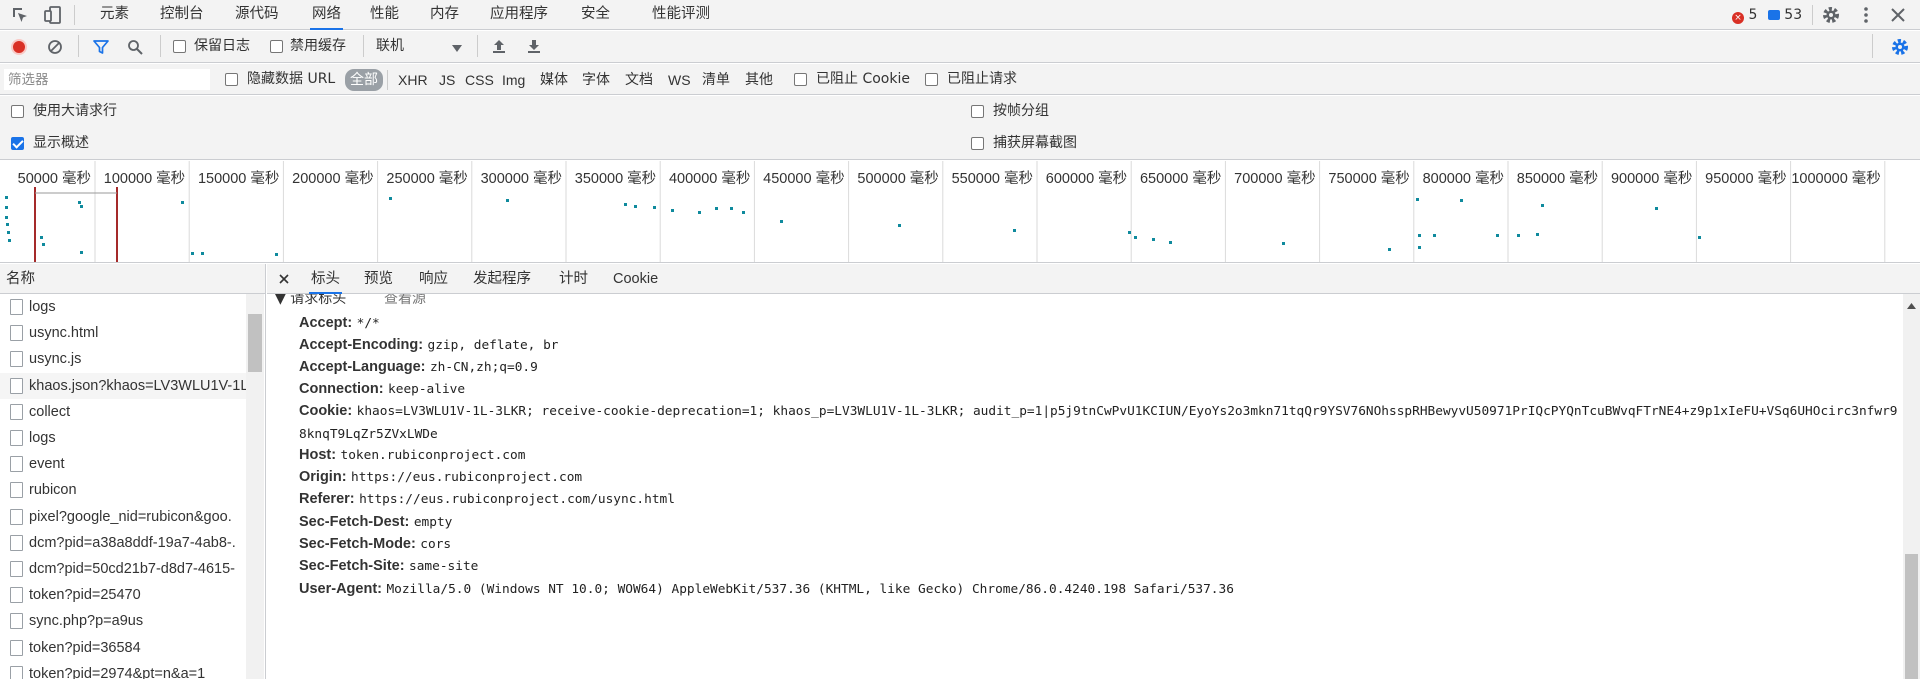 This screenshot has height=679, width=1920. I want to click on request-name: dcm?pid=a38a8ddf-19a7-4ab8-., so click(132, 542).